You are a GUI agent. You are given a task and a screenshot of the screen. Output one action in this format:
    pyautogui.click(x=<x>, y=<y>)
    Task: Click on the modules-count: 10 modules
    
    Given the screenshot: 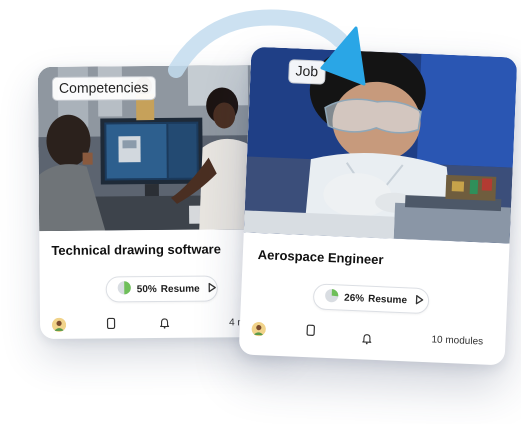 What is the action you would take?
    pyautogui.click(x=457, y=341)
    